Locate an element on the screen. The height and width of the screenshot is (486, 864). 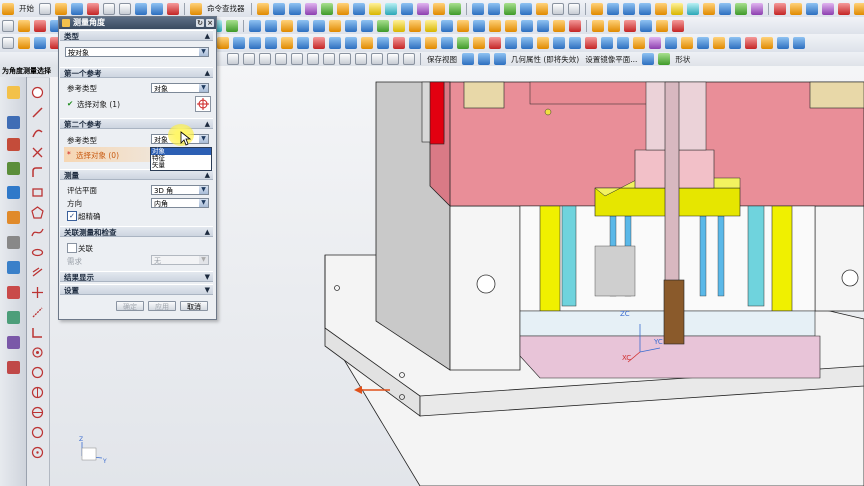
assembly-navigator-icon is located at coordinates (13, 122).